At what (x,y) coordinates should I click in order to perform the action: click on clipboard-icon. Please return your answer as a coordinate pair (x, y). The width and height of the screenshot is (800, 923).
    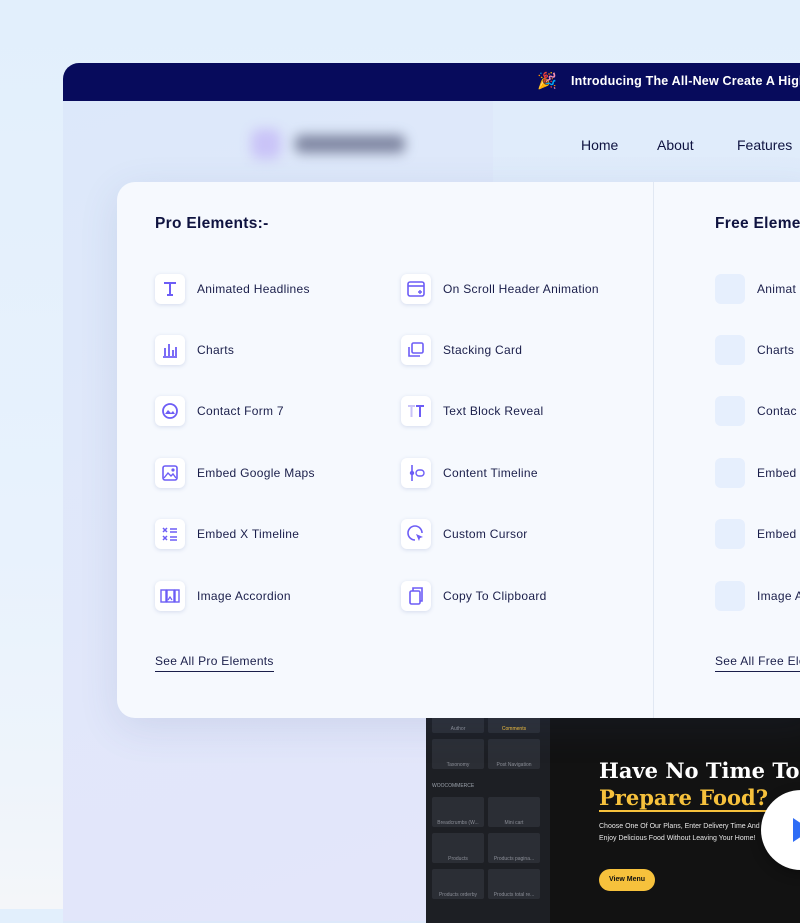
    Looking at the image, I should click on (416, 596).